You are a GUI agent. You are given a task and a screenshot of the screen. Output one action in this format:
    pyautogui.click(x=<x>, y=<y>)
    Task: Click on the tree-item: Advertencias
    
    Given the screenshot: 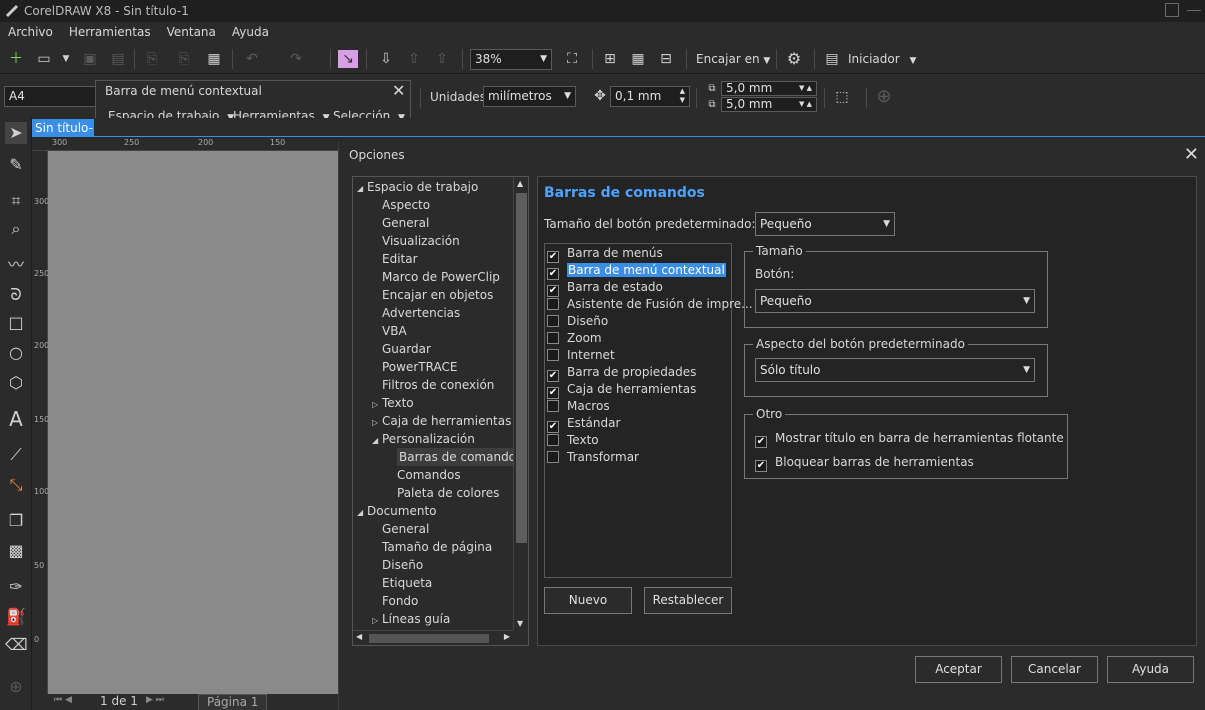 What is the action you would take?
    pyautogui.click(x=421, y=313)
    